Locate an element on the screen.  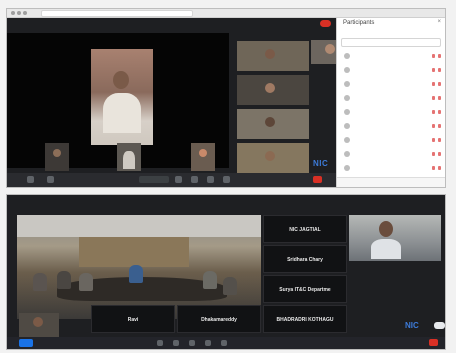
participant-tile-dhakamareddy: Dhakamareddy is located at coordinates (219, 319).